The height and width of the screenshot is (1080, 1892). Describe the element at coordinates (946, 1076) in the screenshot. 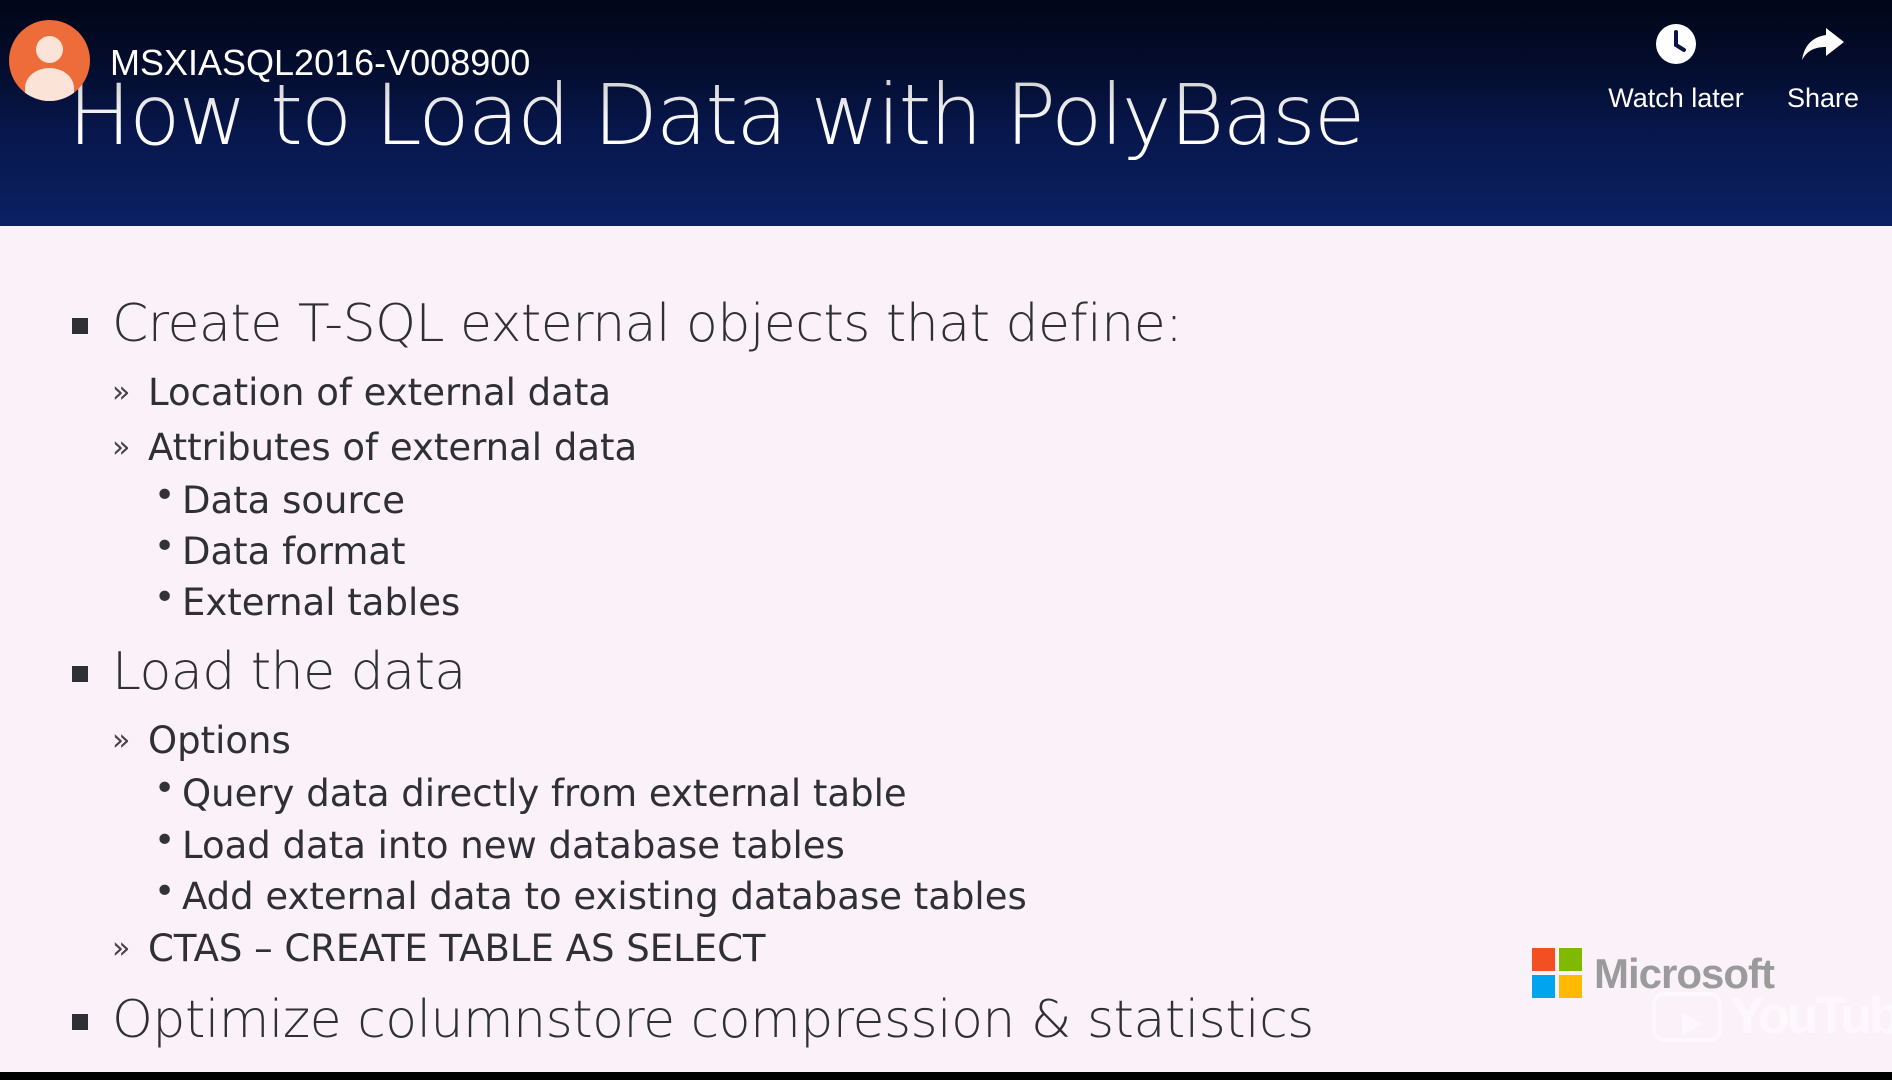

I see `player-bottom-strip` at that location.